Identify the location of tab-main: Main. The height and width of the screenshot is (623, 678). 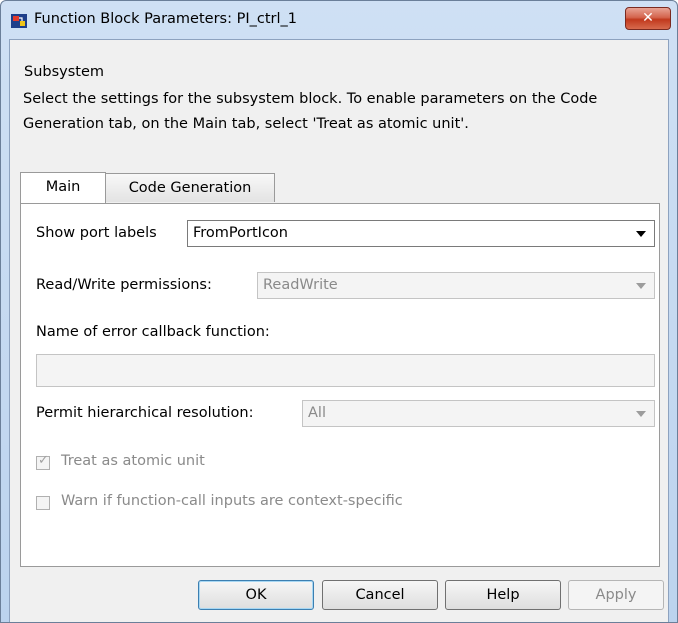
(63, 187).